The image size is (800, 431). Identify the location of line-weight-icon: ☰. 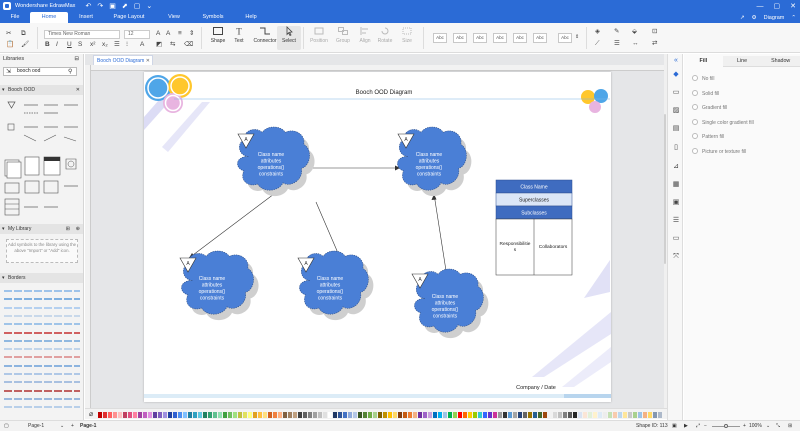
(617, 44).